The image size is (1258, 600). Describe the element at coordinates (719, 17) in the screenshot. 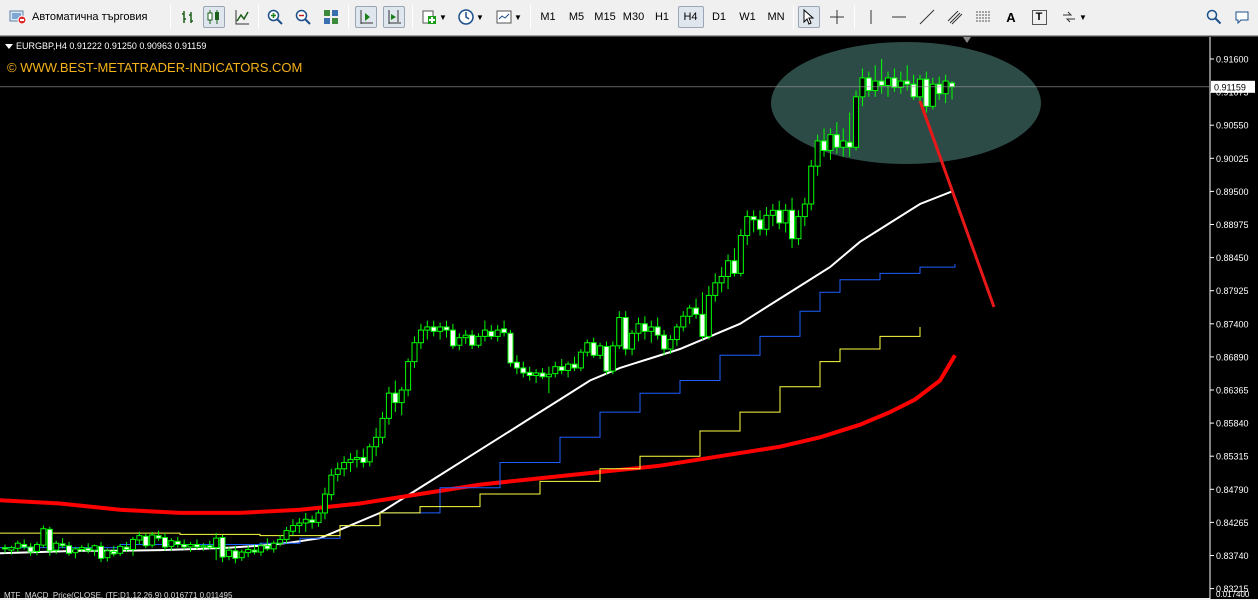

I see `timeframe-d1-button: D1` at that location.